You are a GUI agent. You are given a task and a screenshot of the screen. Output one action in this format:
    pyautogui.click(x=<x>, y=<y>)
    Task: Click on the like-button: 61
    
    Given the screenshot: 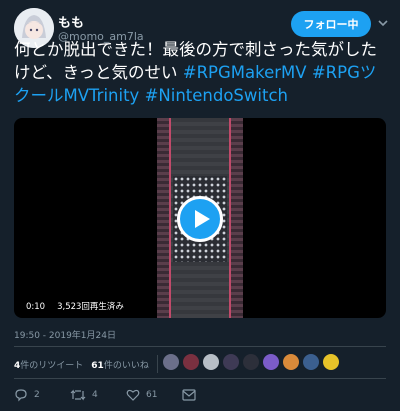 What is the action you would take?
    pyautogui.click(x=154, y=395)
    